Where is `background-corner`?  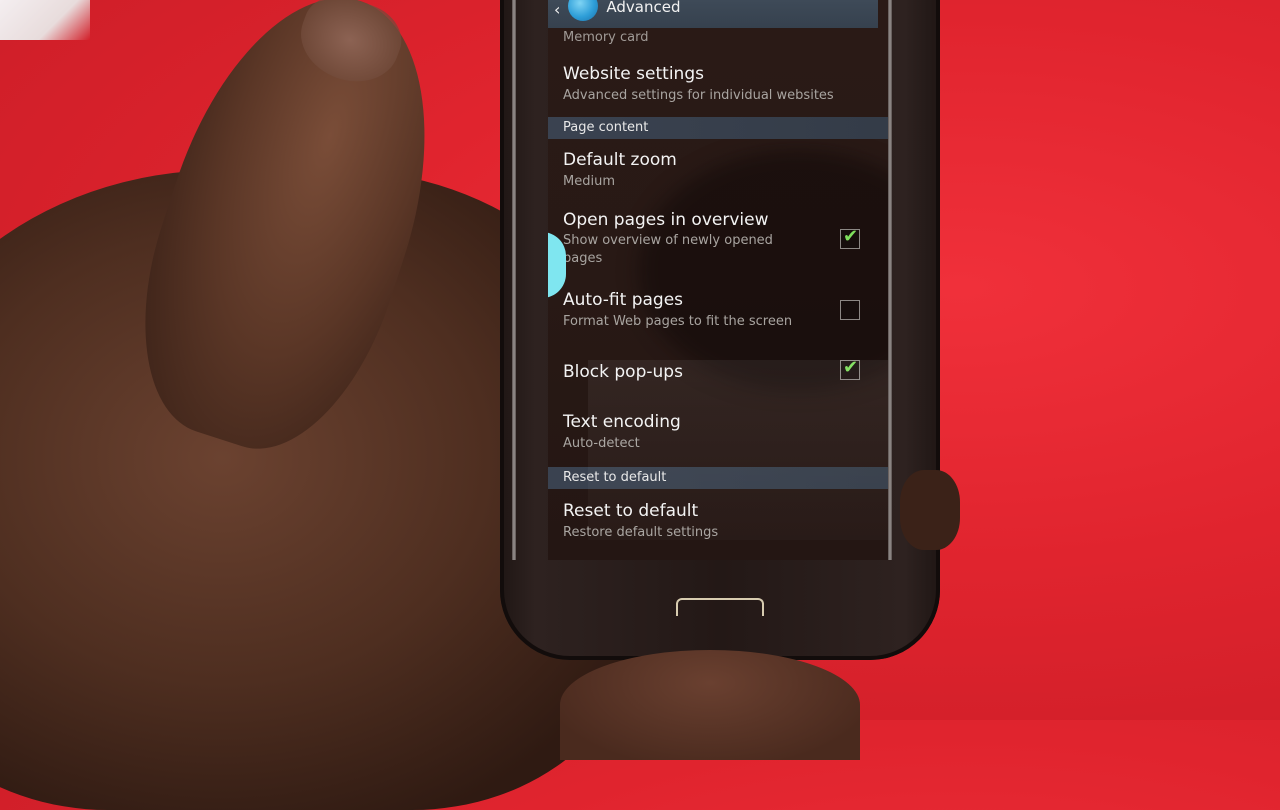
background-corner is located at coordinates (45, 20).